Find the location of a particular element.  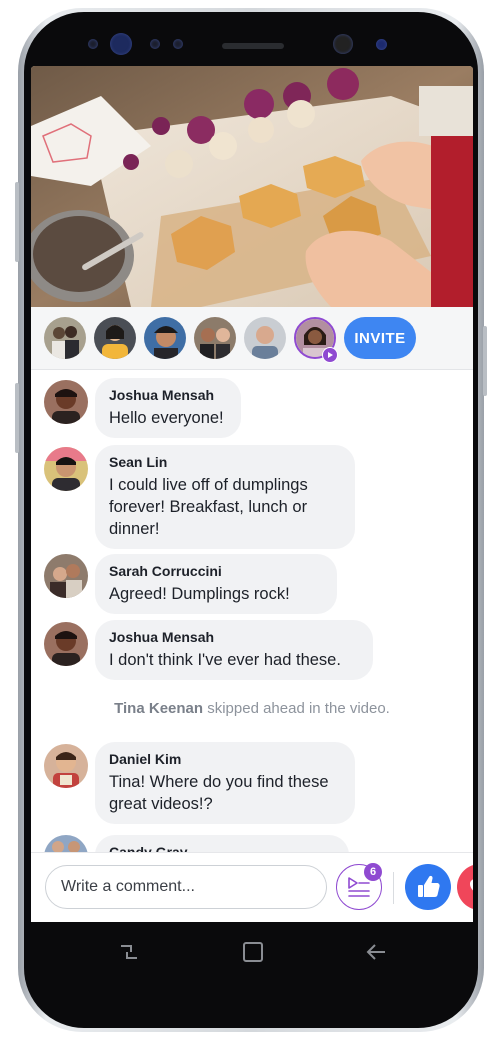

iris-led is located at coordinates (381, 44).